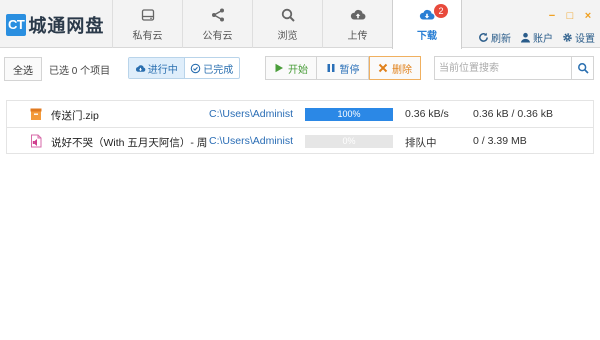 The image size is (600, 340). I want to click on header-links: 刷新 账户 设置, so click(536, 37).